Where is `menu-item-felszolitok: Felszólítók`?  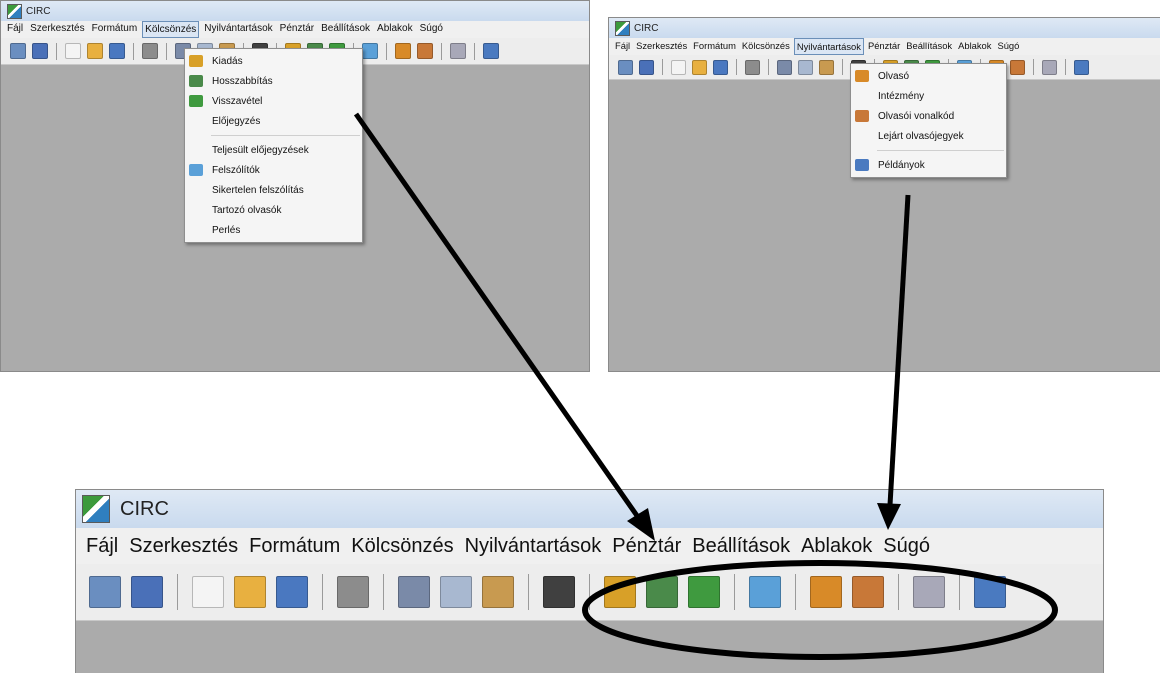 menu-item-felszolitok: Felszólítók is located at coordinates (273, 170).